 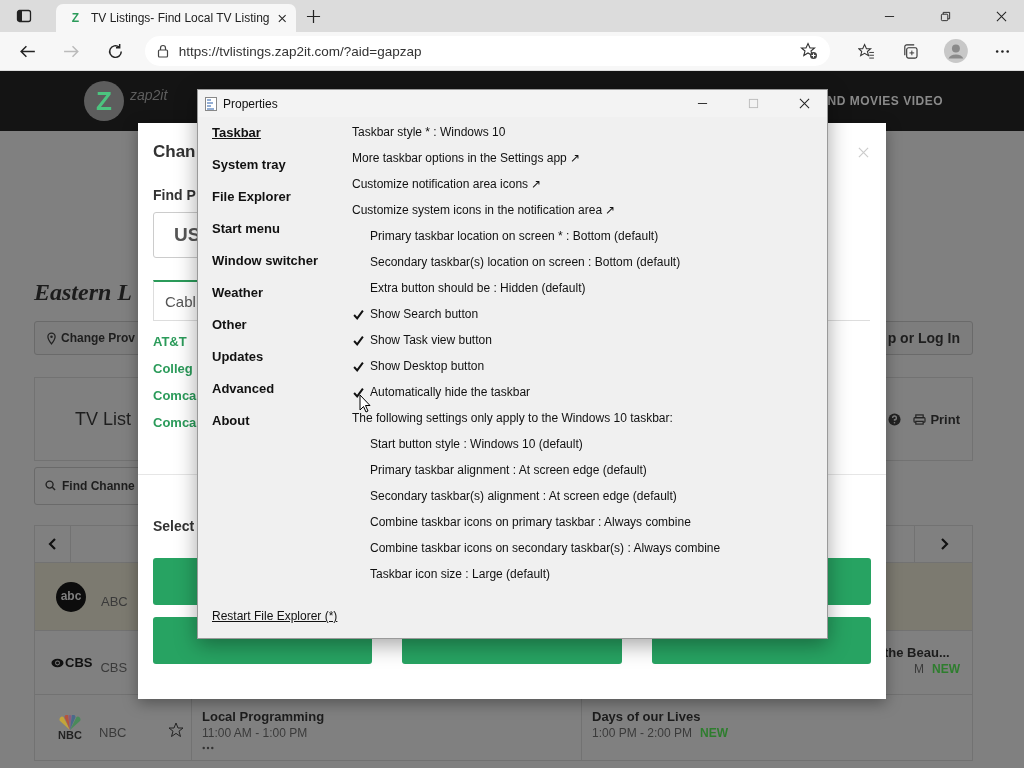 What do you see at coordinates (642, 733) in the screenshot?
I see `program-time: 1:00 PM - 2:00 PM` at bounding box center [642, 733].